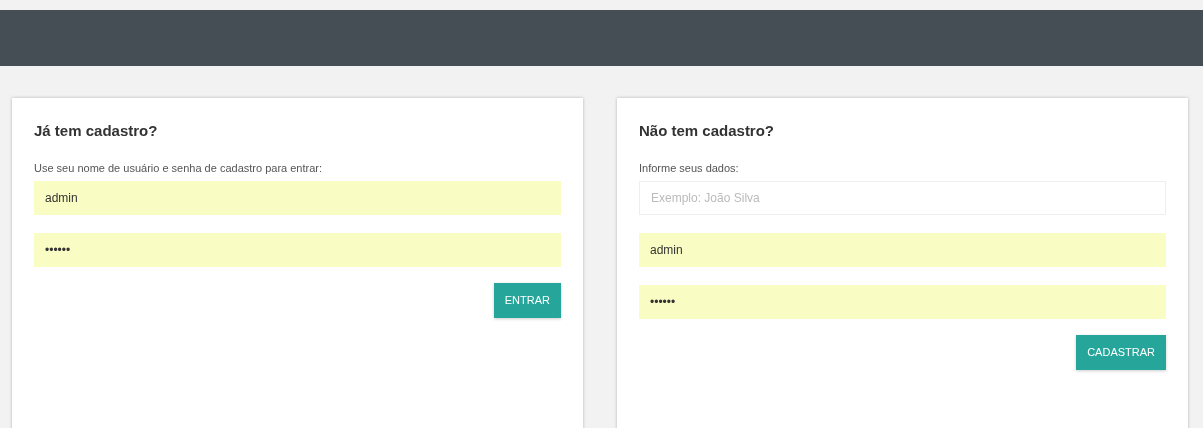 This screenshot has width=1203, height=428. Describe the element at coordinates (902, 198) in the screenshot. I see `input-field: Exemplo: João Silva` at that location.